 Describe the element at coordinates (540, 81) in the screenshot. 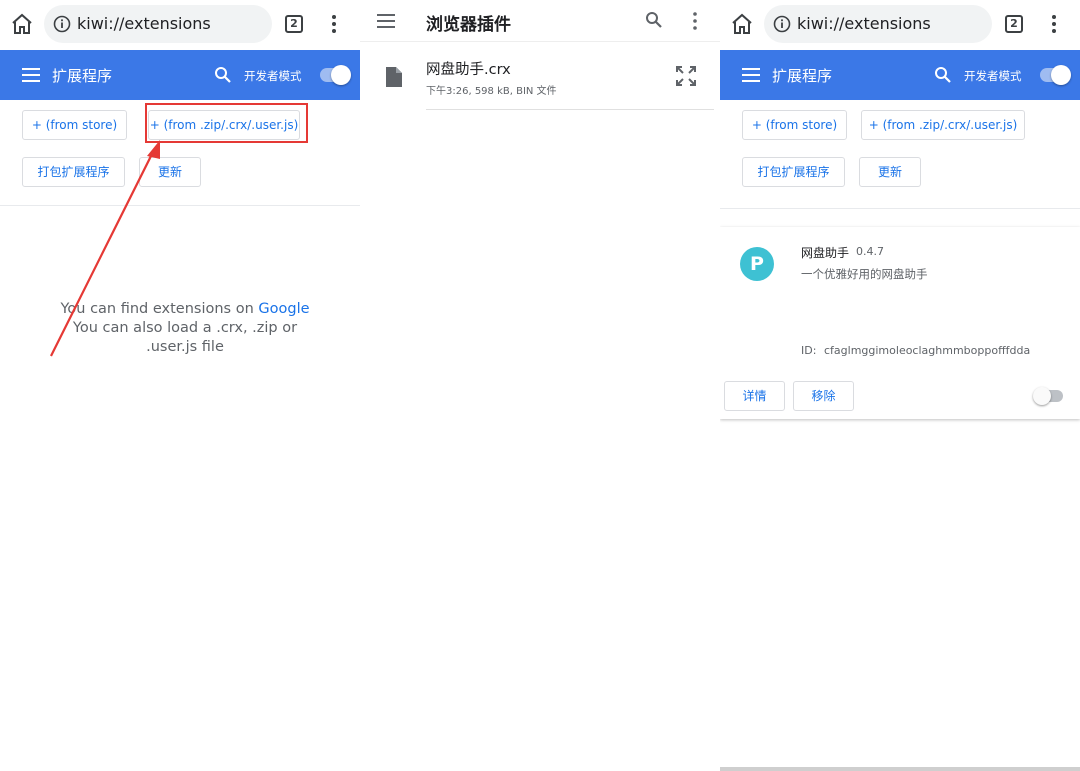

I see `file-list-item: 网盘助手.crx 下午3:26, 598 kB, BIN 文件` at that location.